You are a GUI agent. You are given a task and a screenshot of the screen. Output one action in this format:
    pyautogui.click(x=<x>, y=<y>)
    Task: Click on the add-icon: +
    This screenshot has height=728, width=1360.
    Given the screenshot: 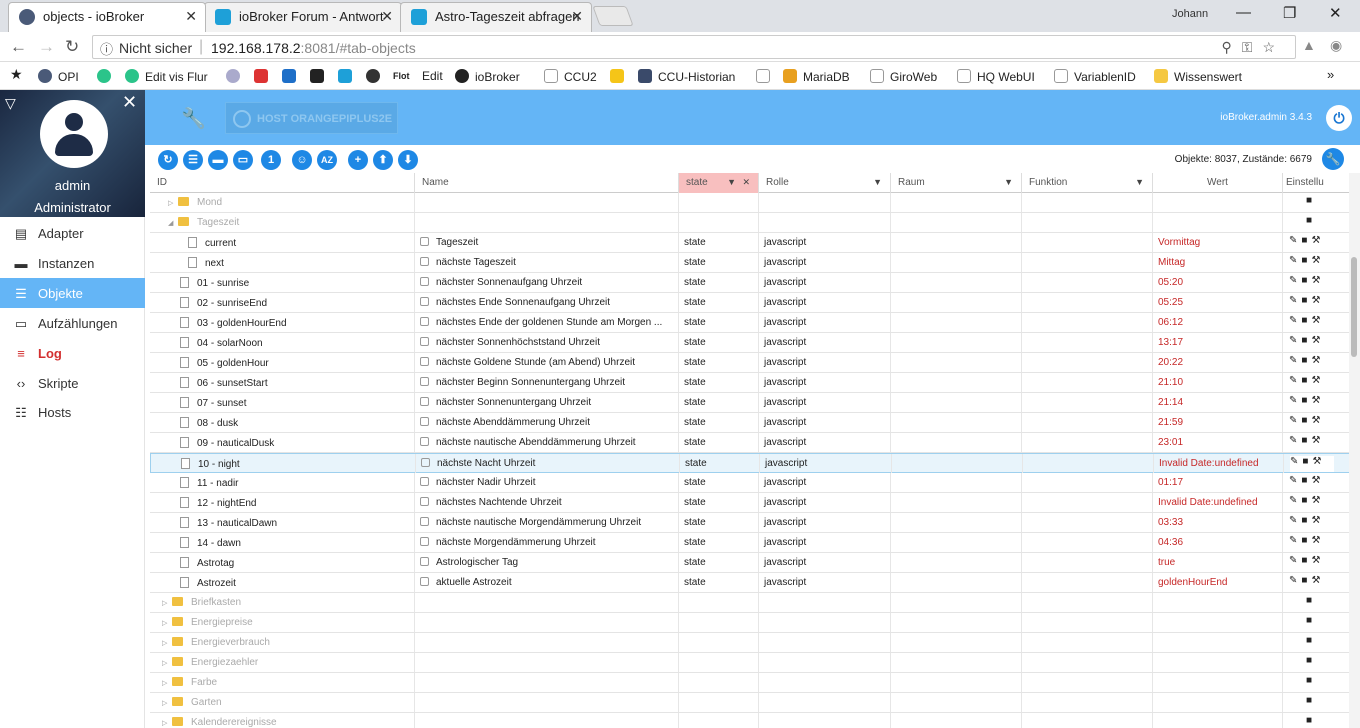 What is the action you would take?
    pyautogui.click(x=358, y=160)
    